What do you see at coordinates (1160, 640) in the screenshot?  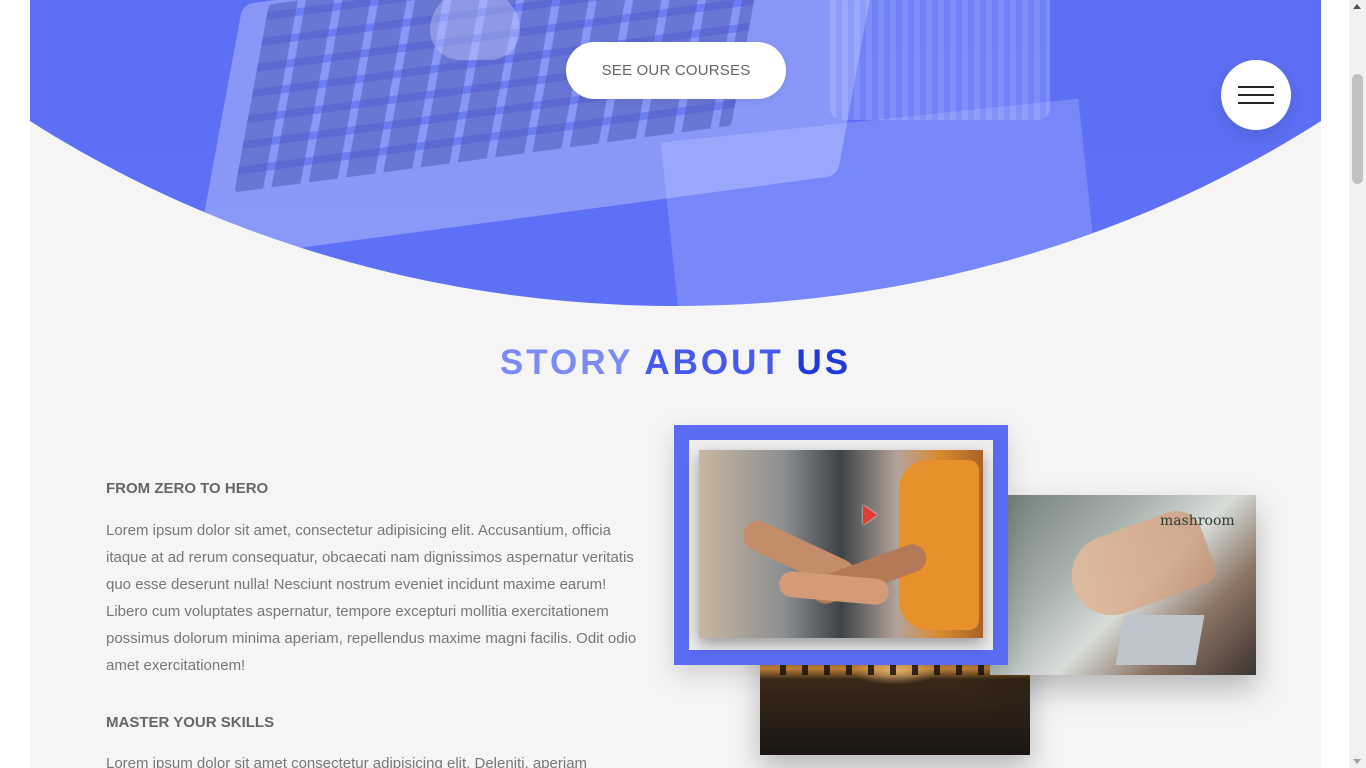 I see `office-laptop` at bounding box center [1160, 640].